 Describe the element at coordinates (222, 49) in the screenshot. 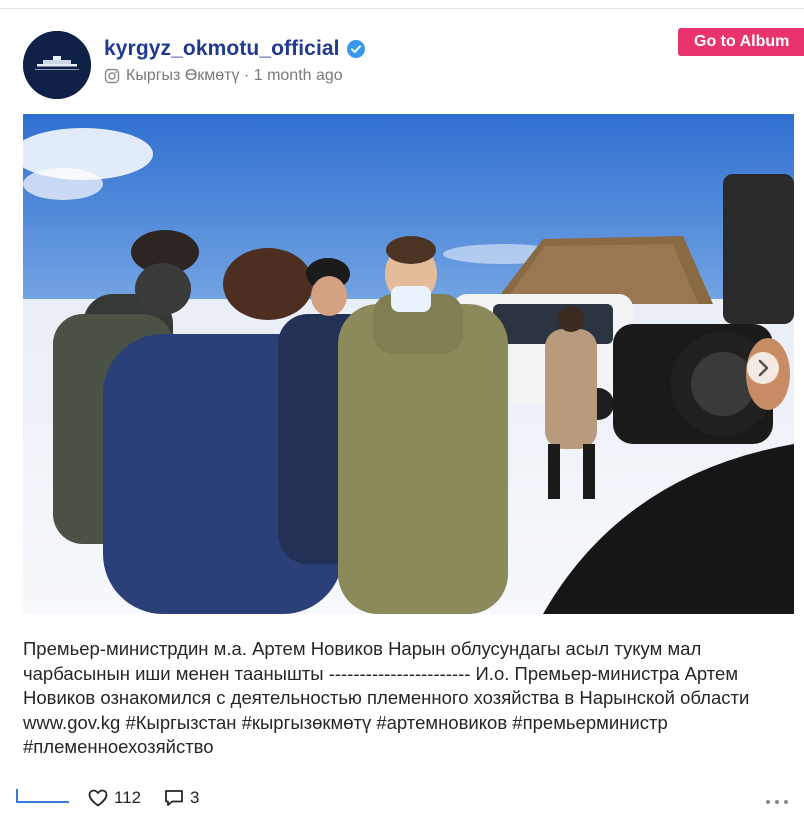

I see `username-link: kyrgyz_okmotu_official` at that location.